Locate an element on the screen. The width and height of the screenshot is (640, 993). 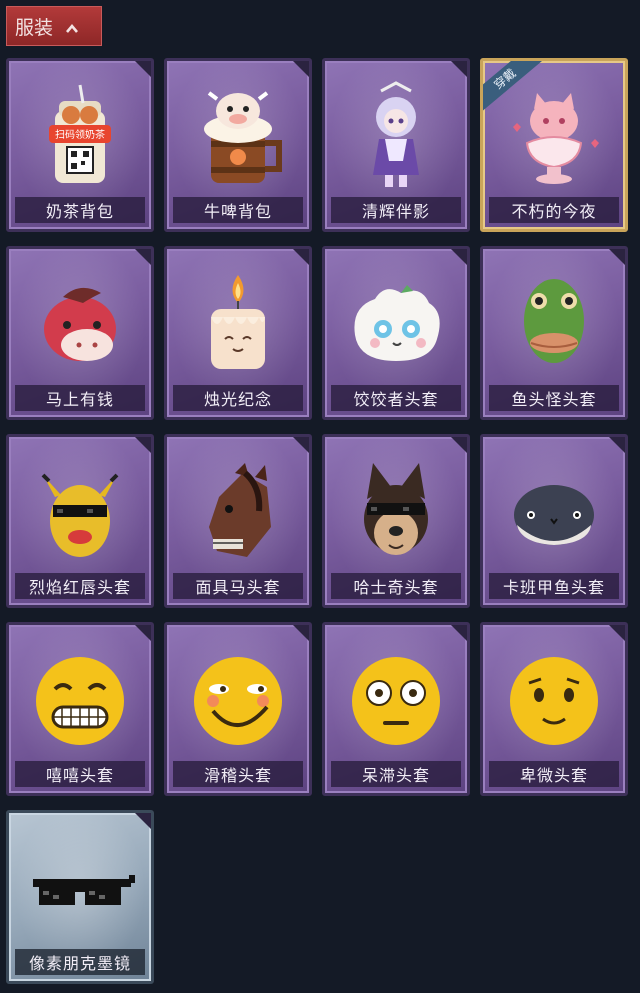
item-card: 扫码领奶茶 奶茶背包 is located at coordinates (80, 145).